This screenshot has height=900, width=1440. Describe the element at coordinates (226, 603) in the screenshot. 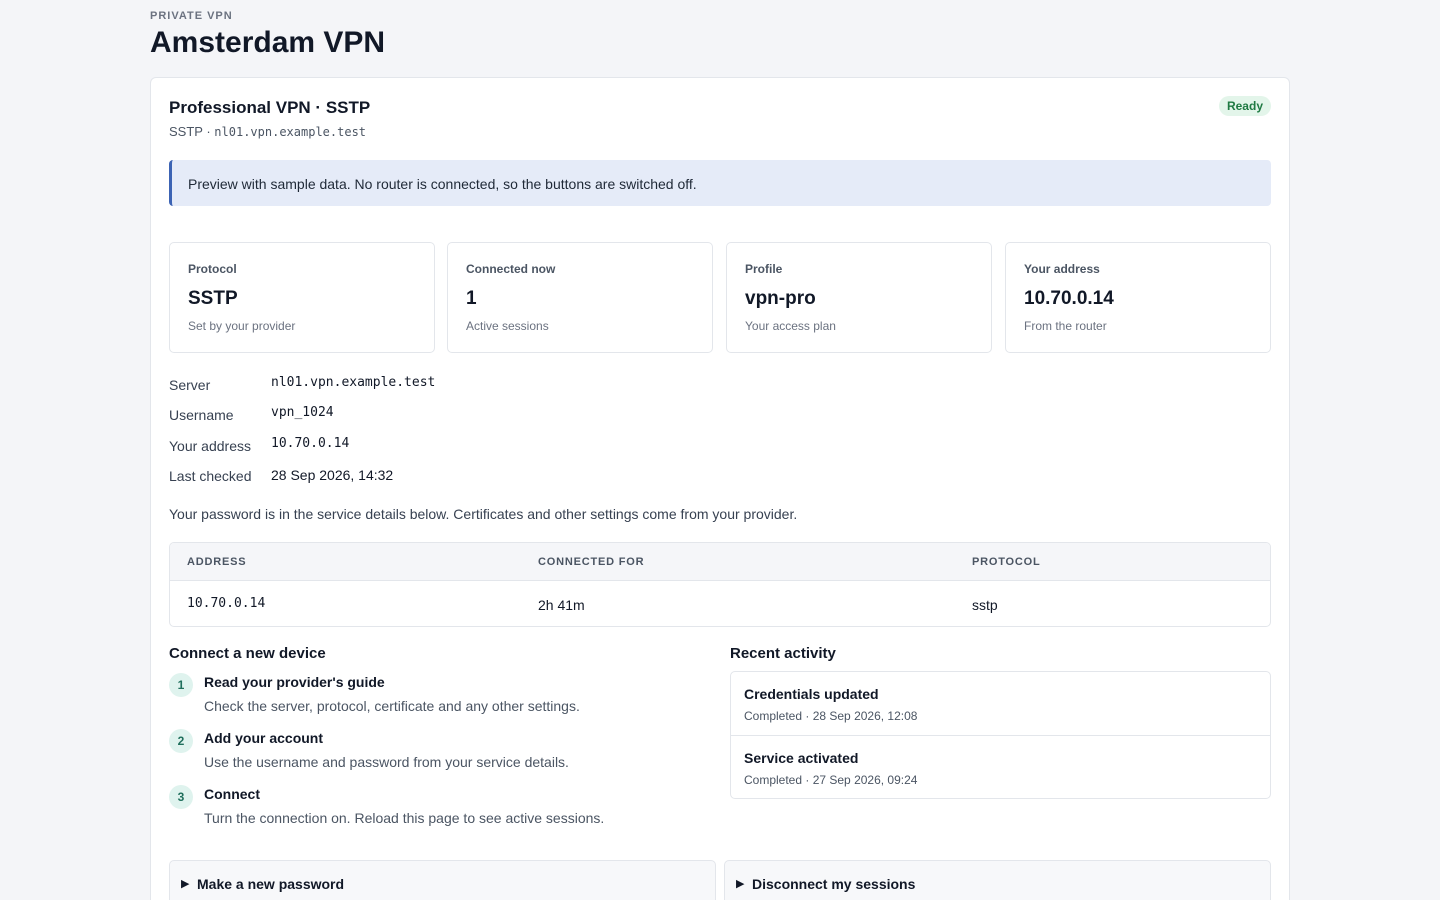

I see `table-cell: 10.70.0.14` at that location.